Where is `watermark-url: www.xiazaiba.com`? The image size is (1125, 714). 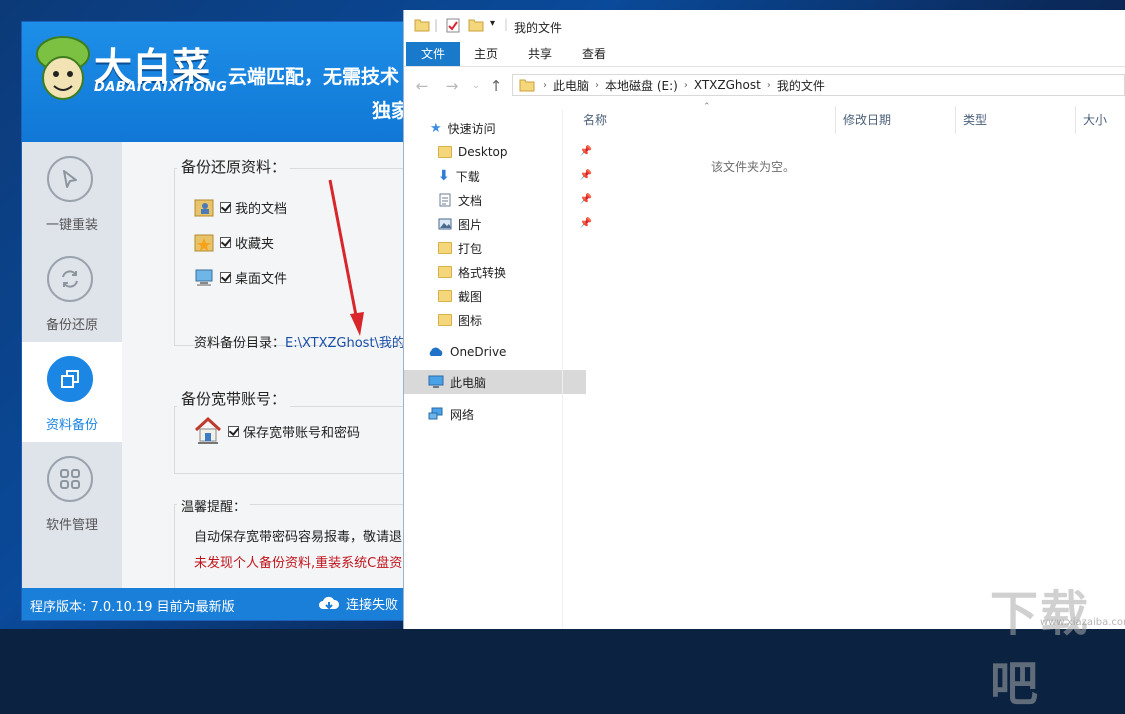
watermark-url: www.xiazaiba.com is located at coordinates (1082, 622).